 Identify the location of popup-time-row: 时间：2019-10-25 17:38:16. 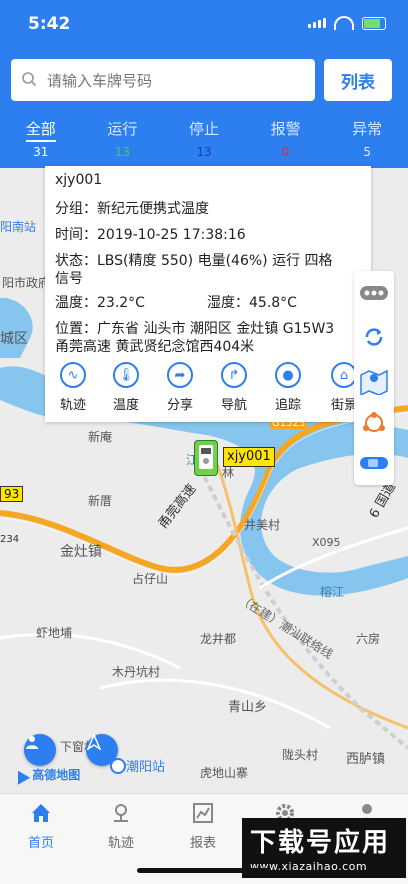
(150, 234).